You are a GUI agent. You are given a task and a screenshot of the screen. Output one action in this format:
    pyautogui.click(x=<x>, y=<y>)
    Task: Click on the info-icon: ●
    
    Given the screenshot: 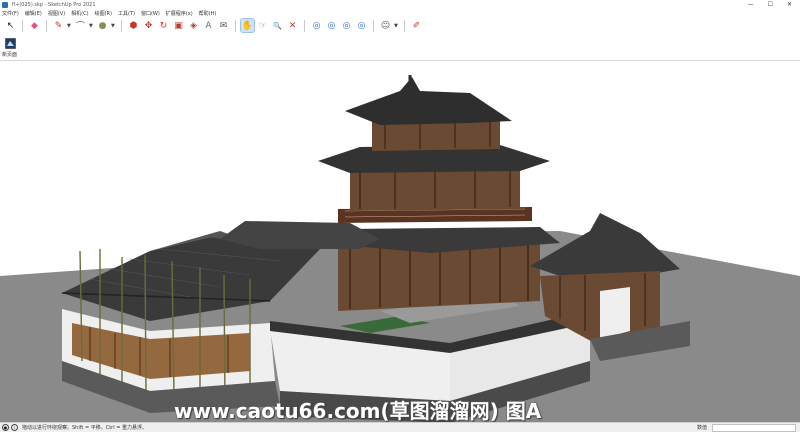 What is the action you would take?
    pyautogui.click(x=5, y=427)
    